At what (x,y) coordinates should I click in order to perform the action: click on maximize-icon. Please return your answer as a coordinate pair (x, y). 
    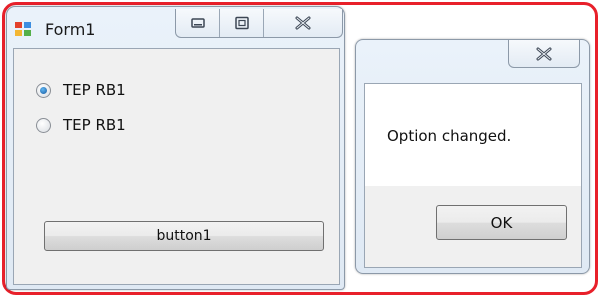
    Looking at the image, I should click on (241, 23).